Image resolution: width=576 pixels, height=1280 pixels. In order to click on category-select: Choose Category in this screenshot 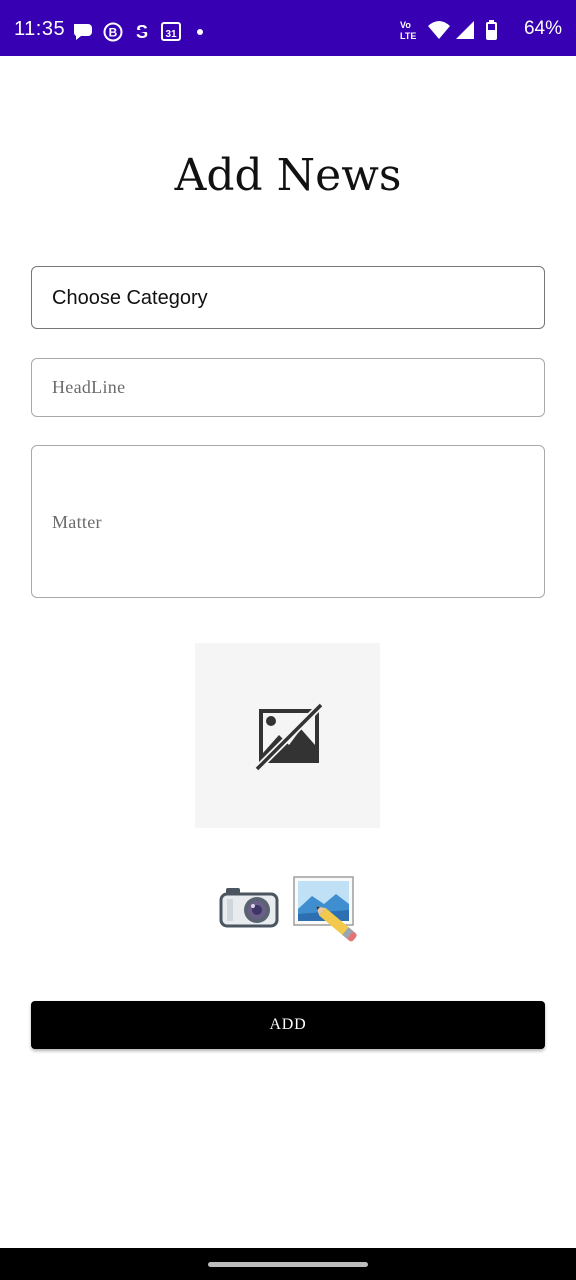, I will do `click(288, 297)`.